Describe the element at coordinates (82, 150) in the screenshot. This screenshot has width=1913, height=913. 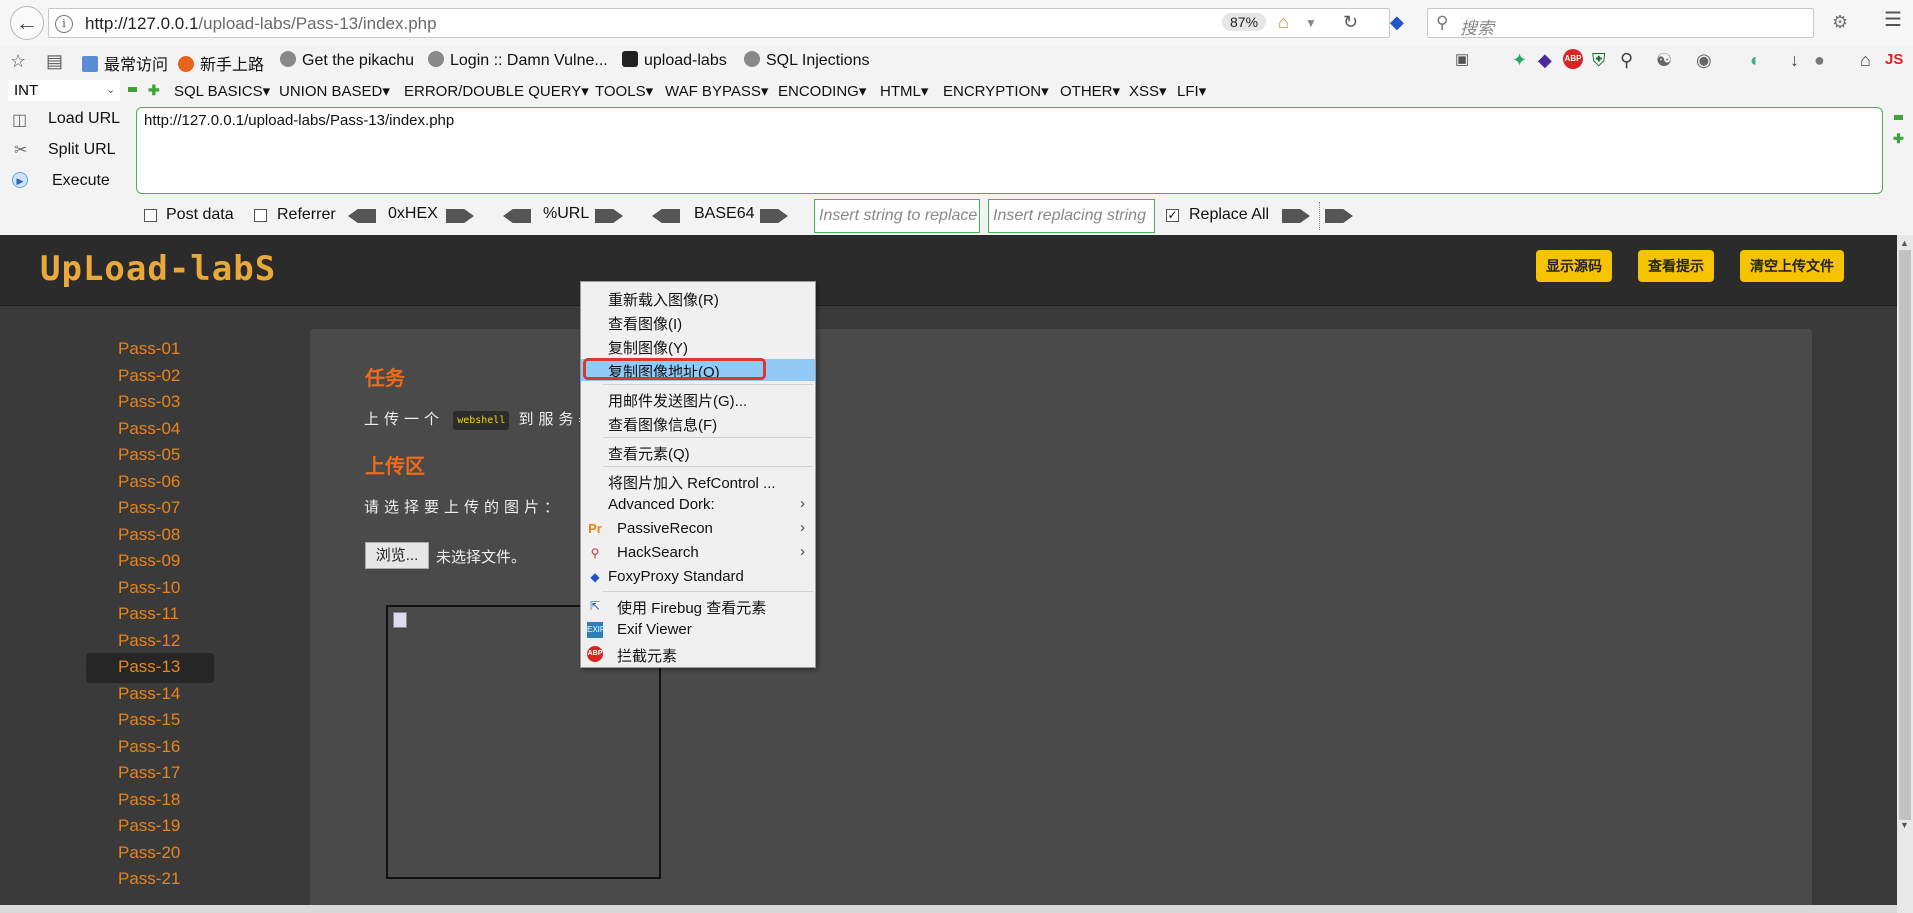
I see `split-url-button: Split URL` at that location.